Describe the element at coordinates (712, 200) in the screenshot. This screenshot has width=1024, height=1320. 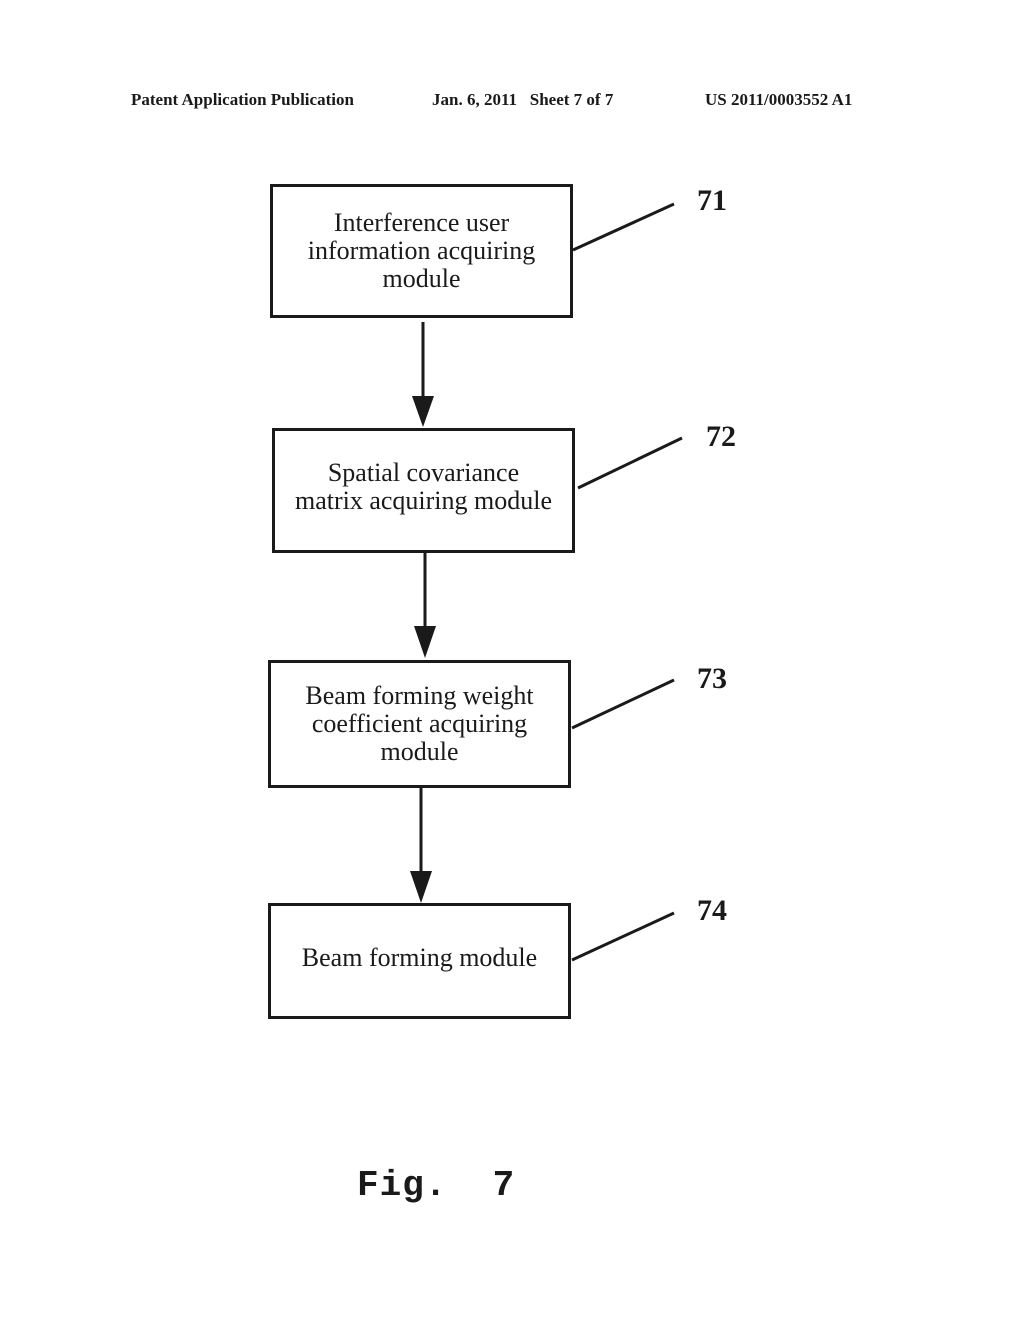
I see `ref-number-71: 71` at that location.